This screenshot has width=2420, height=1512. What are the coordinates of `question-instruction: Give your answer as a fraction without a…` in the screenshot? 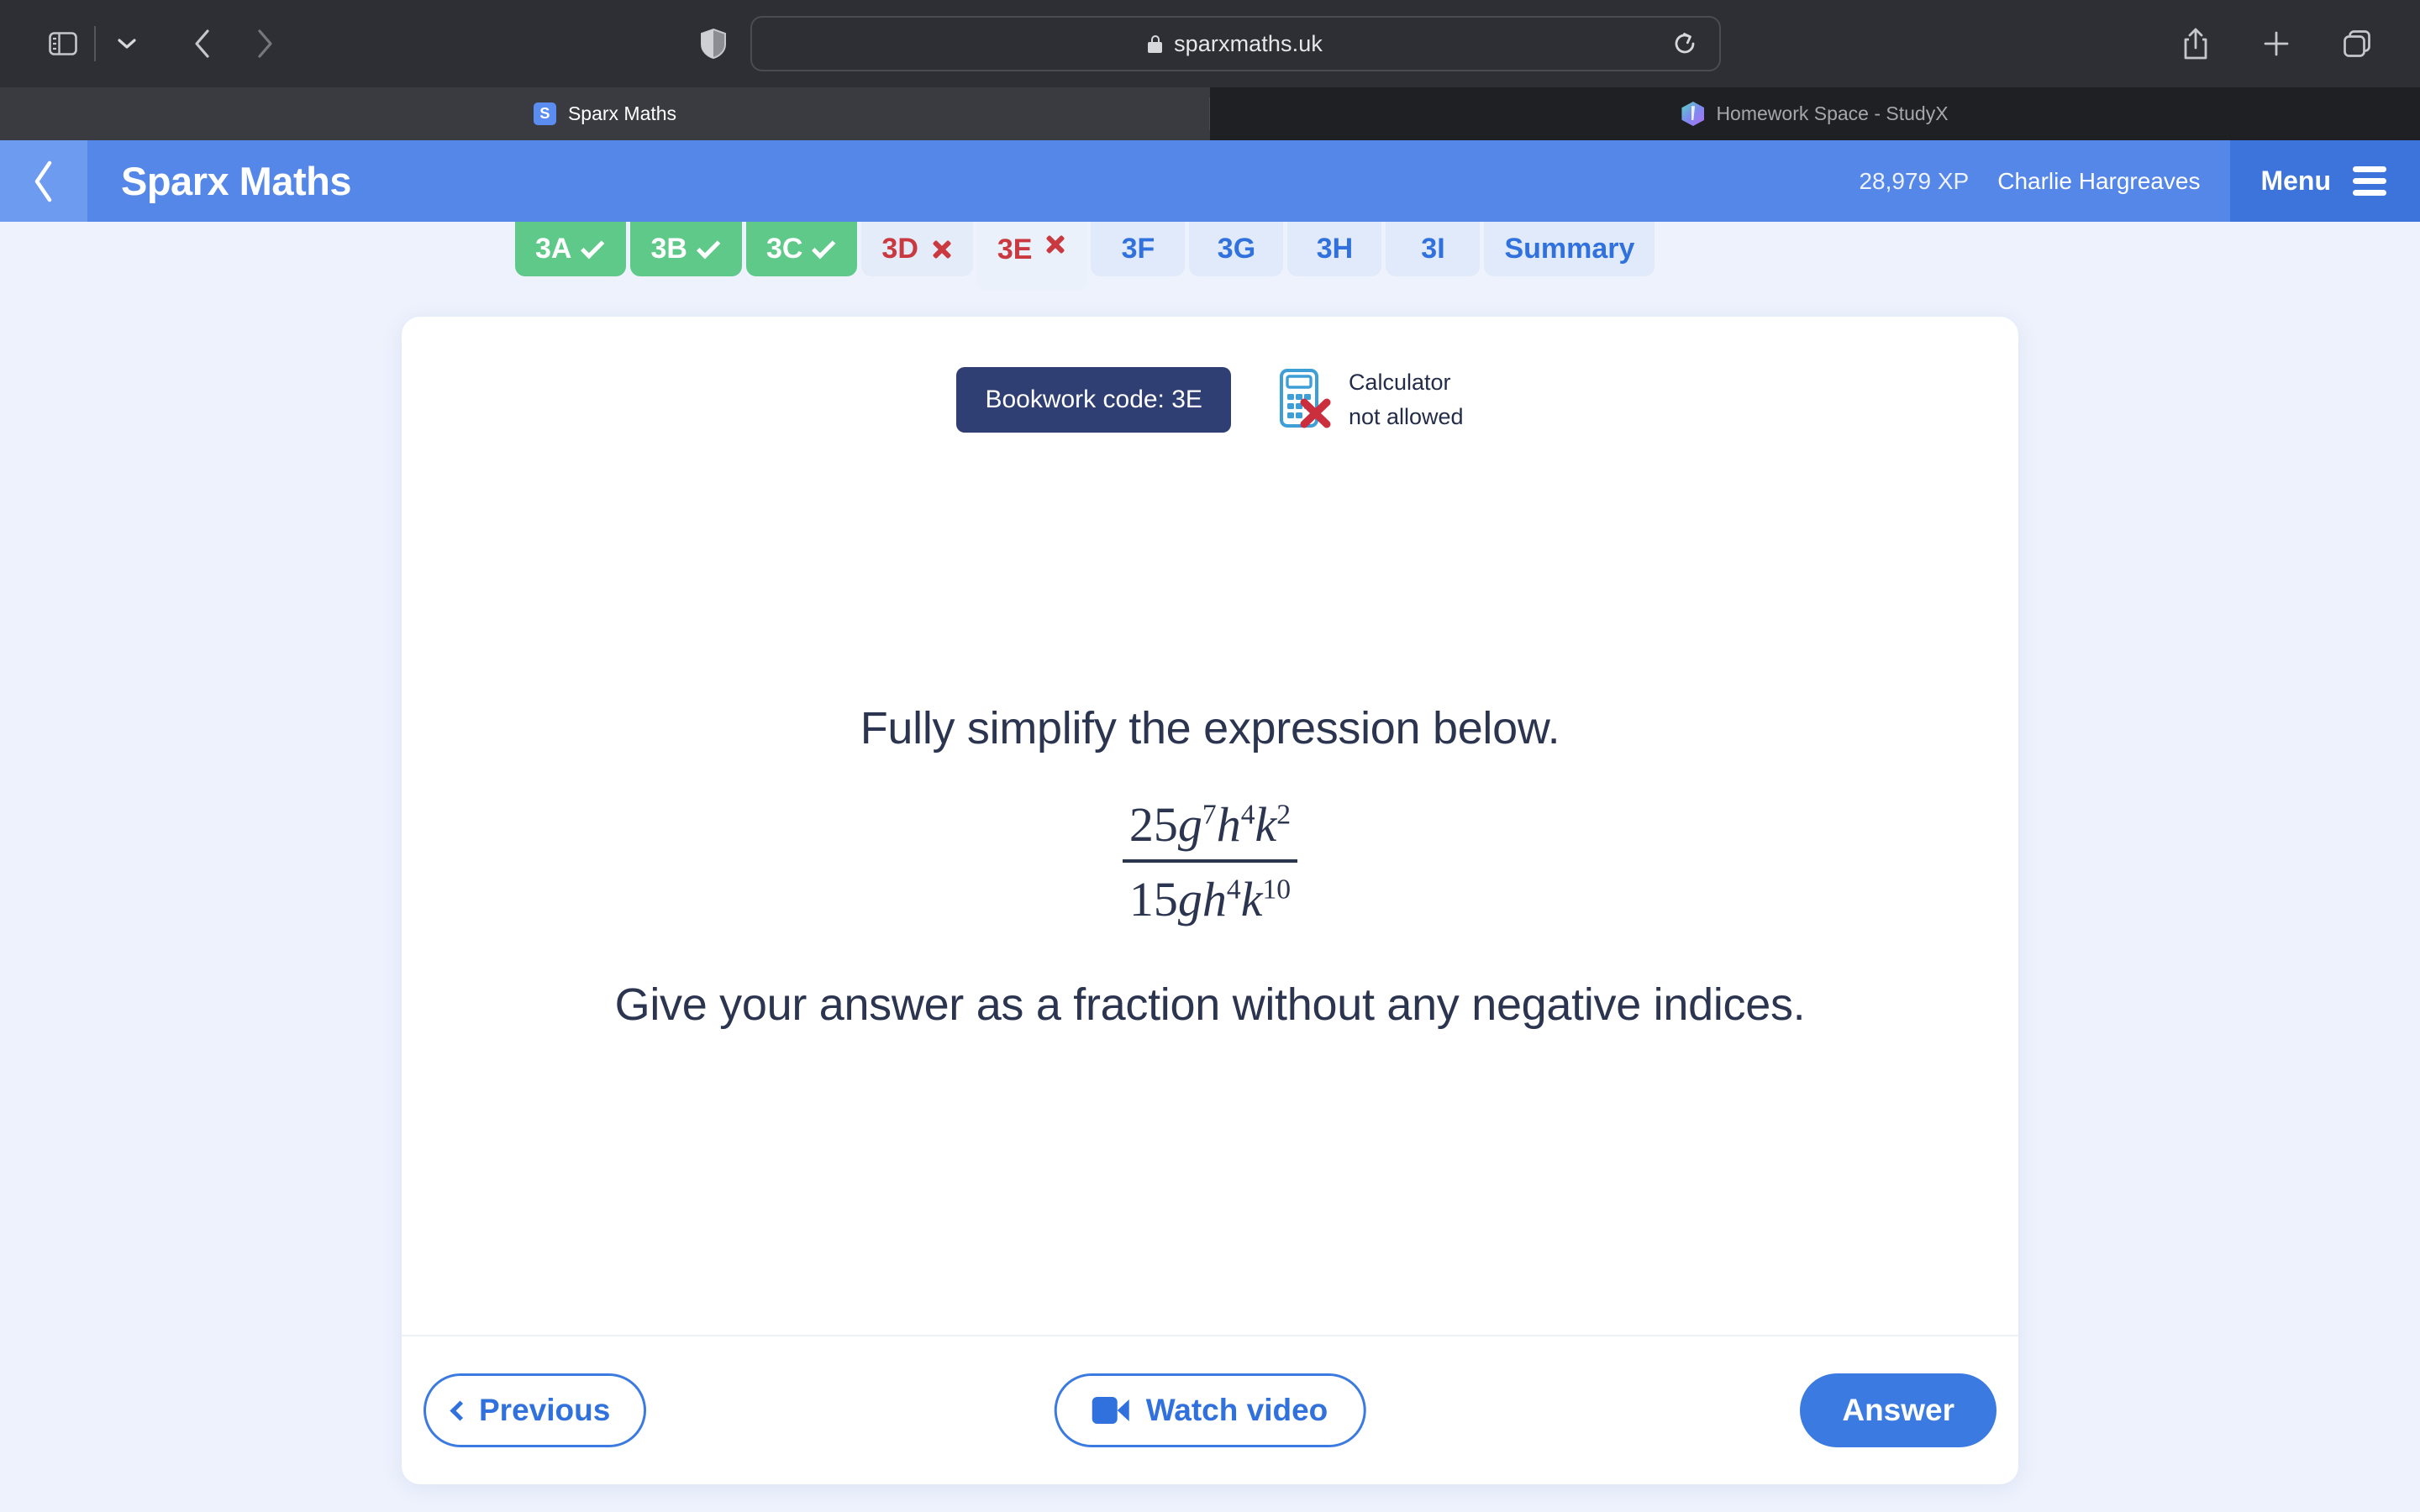 It's located at (1210, 1004).